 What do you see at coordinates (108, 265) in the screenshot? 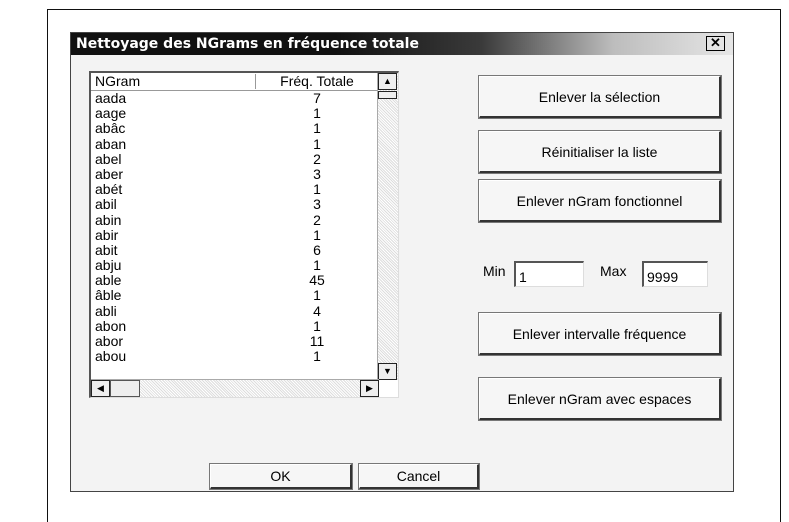
I see `ngram-cell: abju` at bounding box center [108, 265].